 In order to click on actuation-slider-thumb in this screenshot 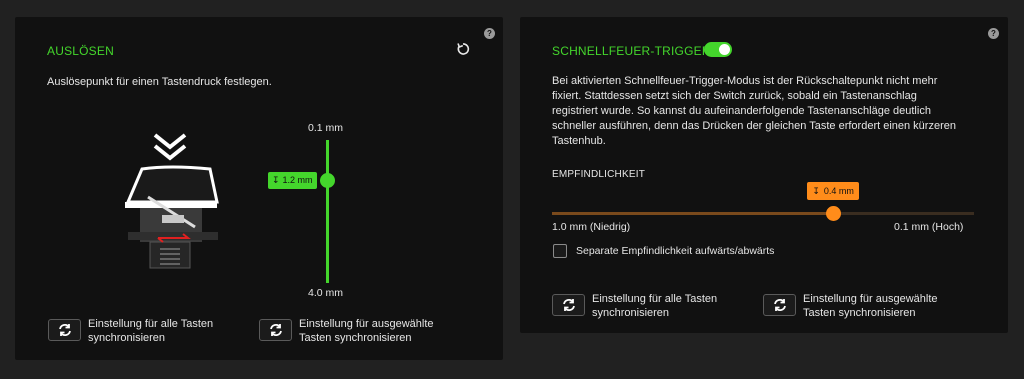, I will do `click(327, 180)`.